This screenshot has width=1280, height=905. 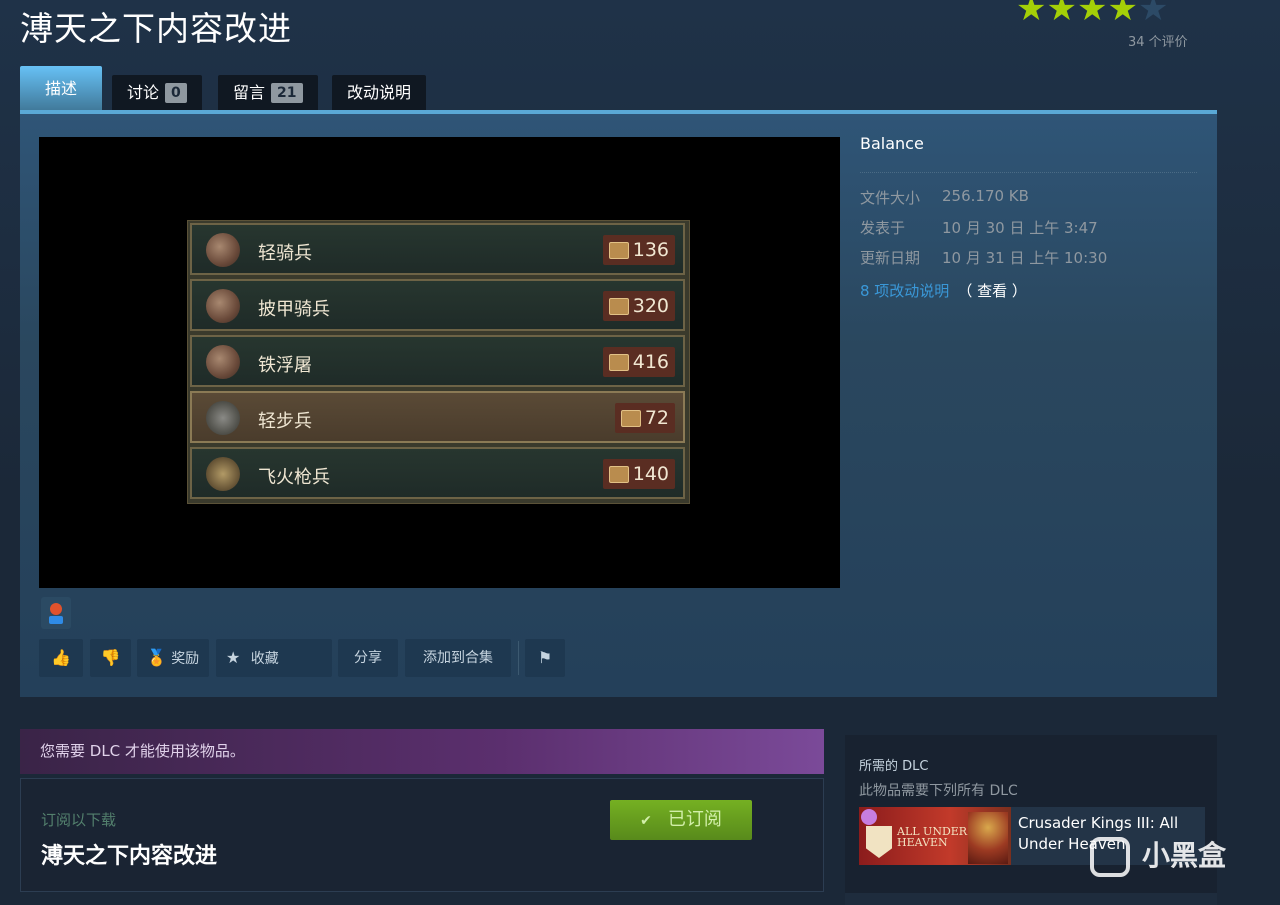 I want to click on panel-edge, so click(x=1031, y=899).